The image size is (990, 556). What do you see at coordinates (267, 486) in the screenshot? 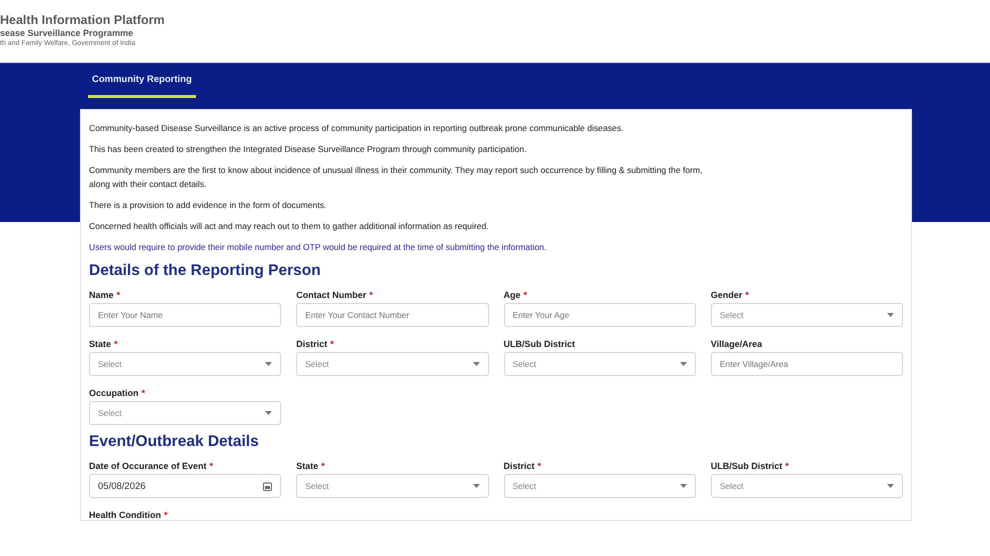
I see `calendar-icon` at bounding box center [267, 486].